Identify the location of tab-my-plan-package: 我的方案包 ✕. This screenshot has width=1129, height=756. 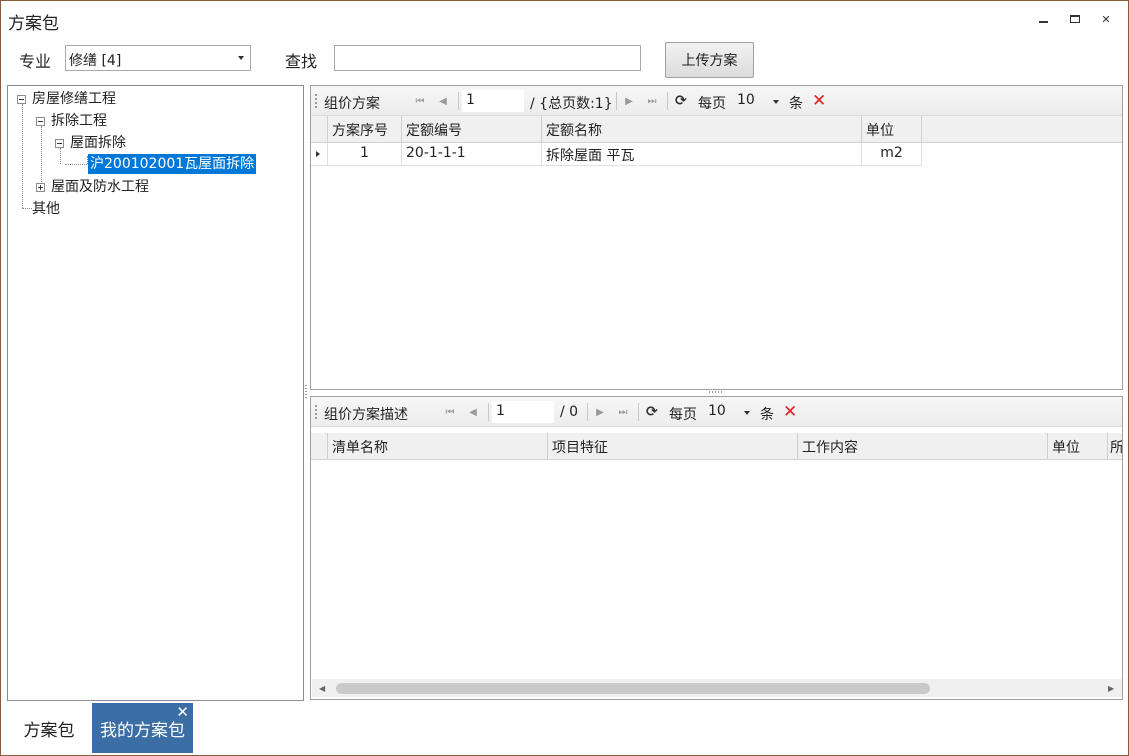
(142, 728).